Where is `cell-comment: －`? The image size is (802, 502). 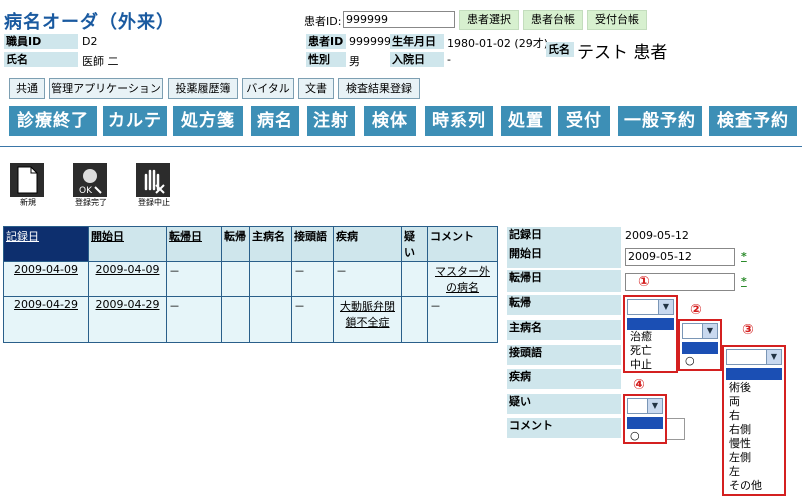
cell-comment: － is located at coordinates (462, 319).